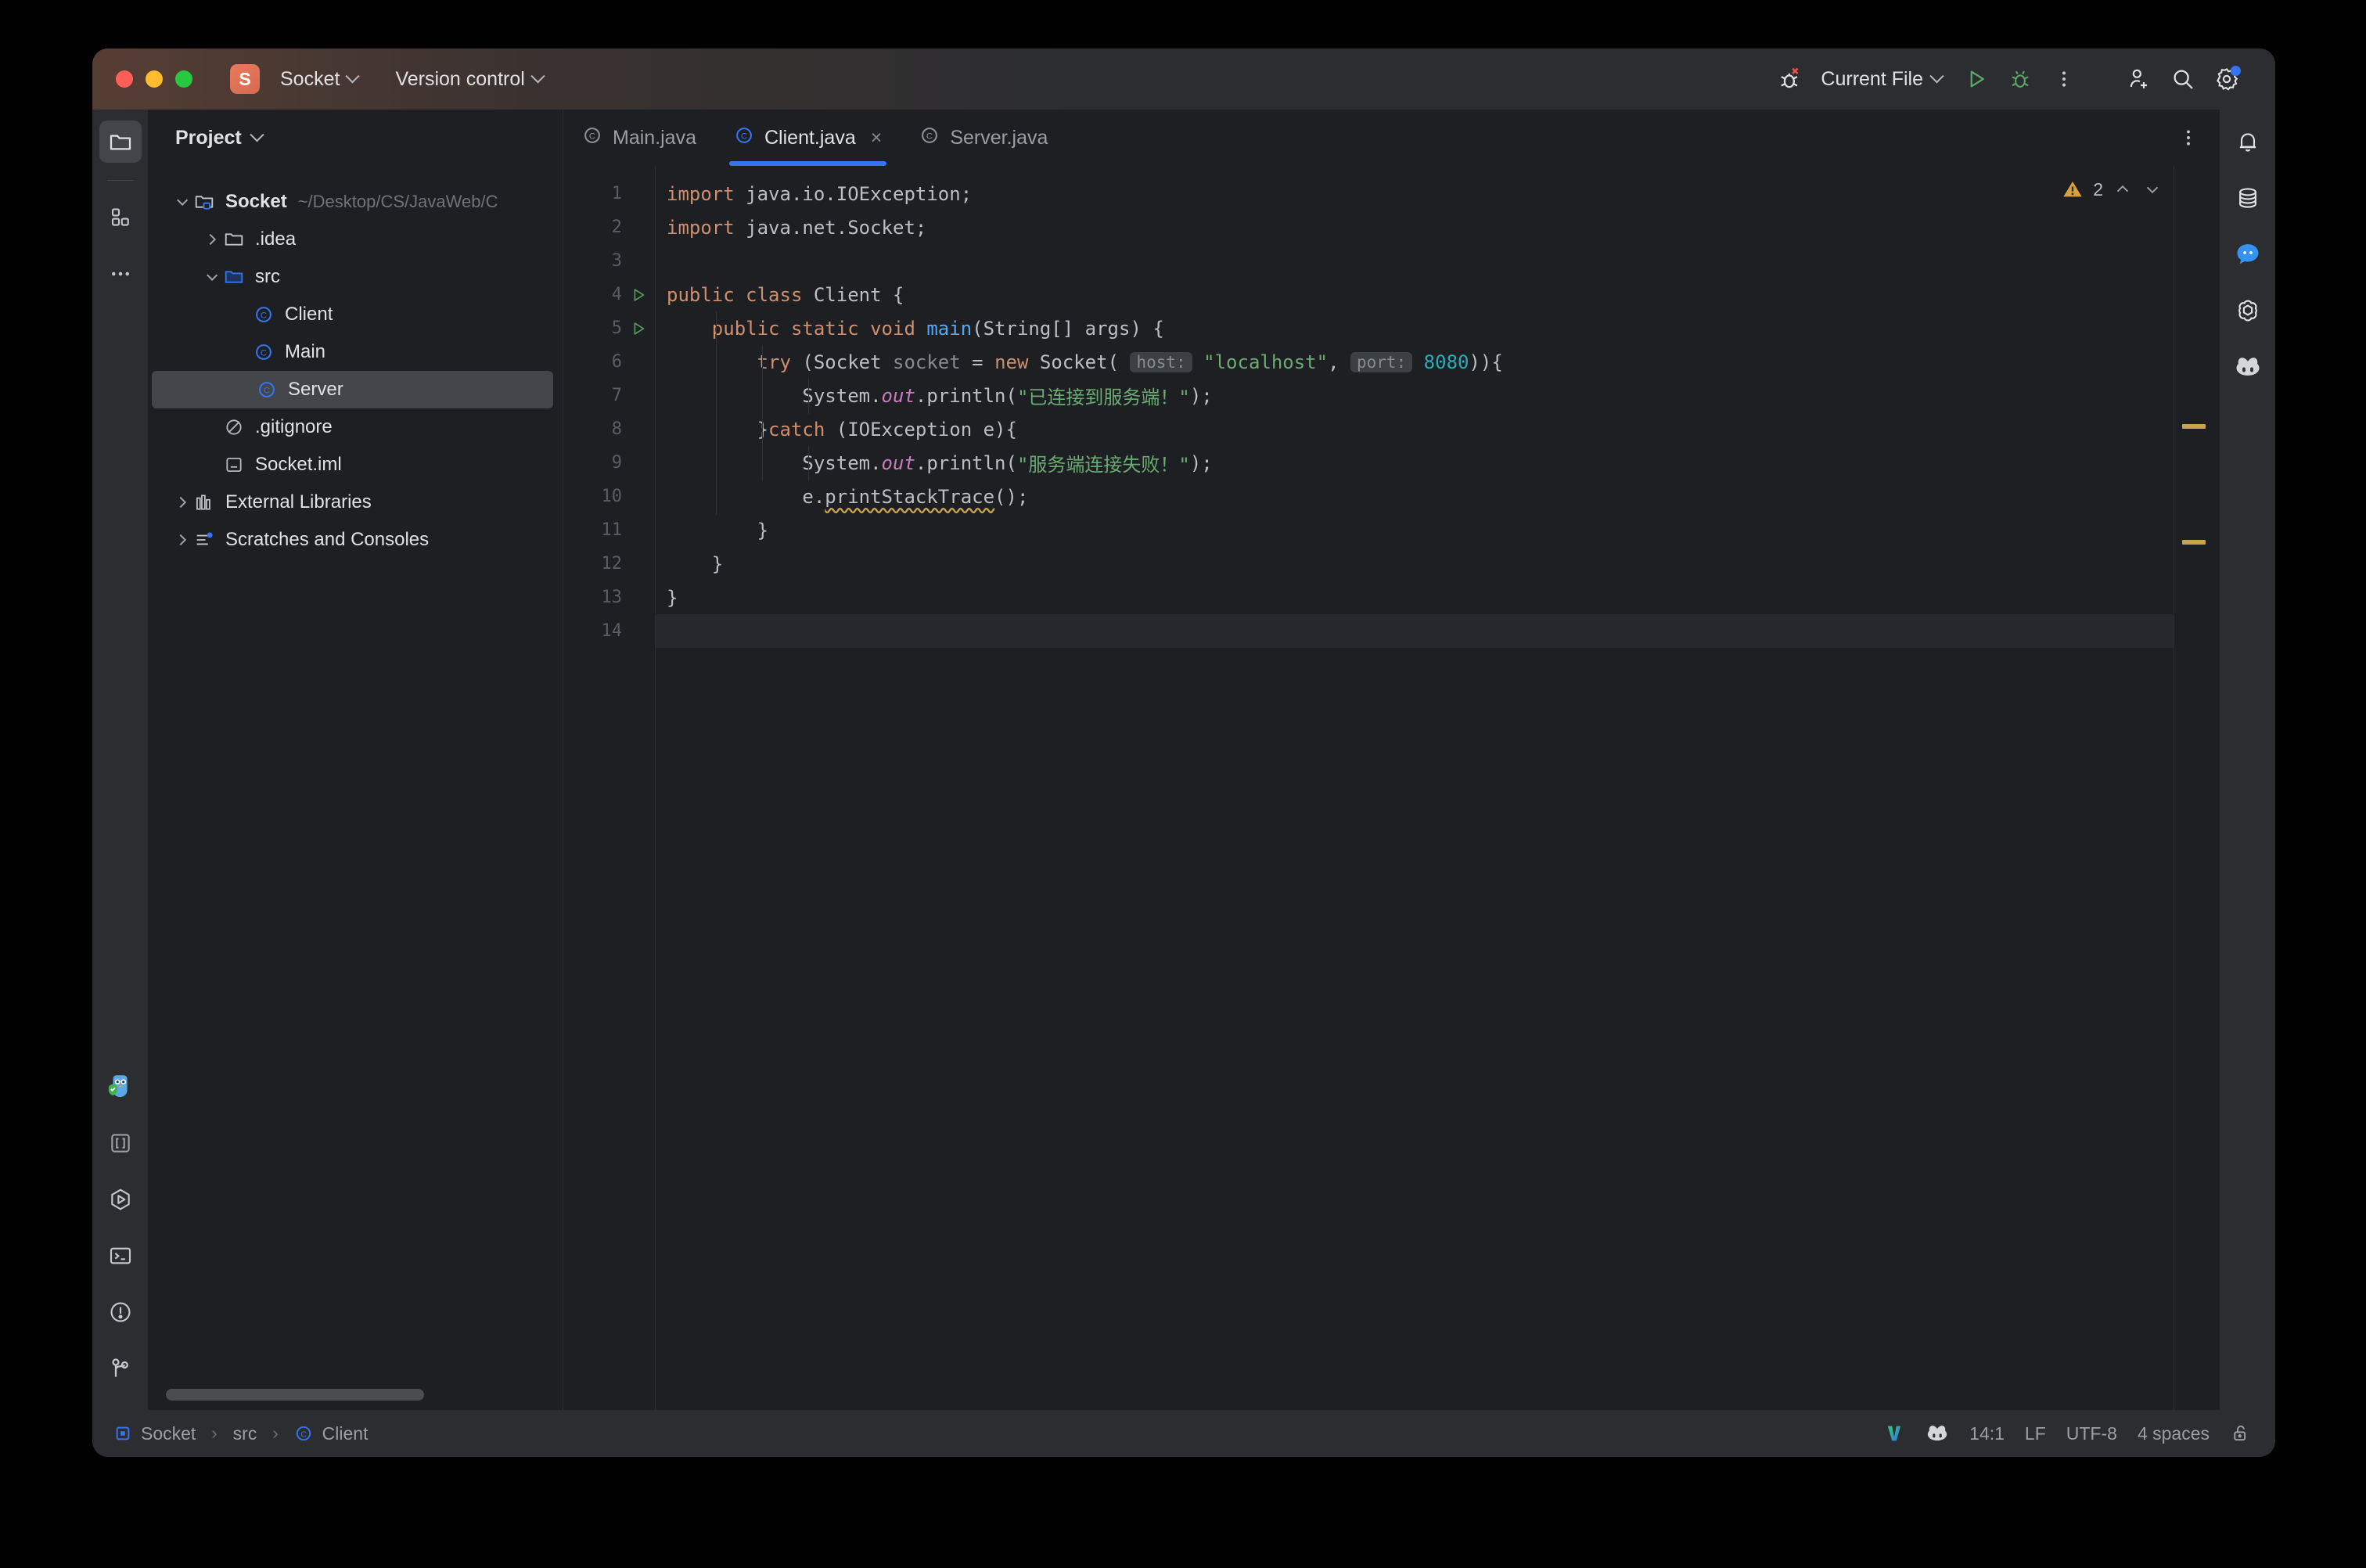 The height and width of the screenshot is (1568, 2366). Describe the element at coordinates (1987, 1434) in the screenshot. I see `caret-position: 14:1` at that location.